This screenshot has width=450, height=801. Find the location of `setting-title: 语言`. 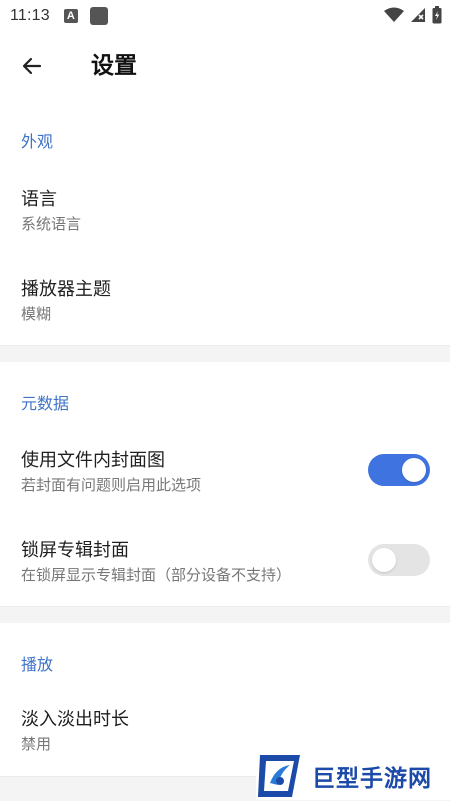

setting-title: 语言 is located at coordinates (39, 199).